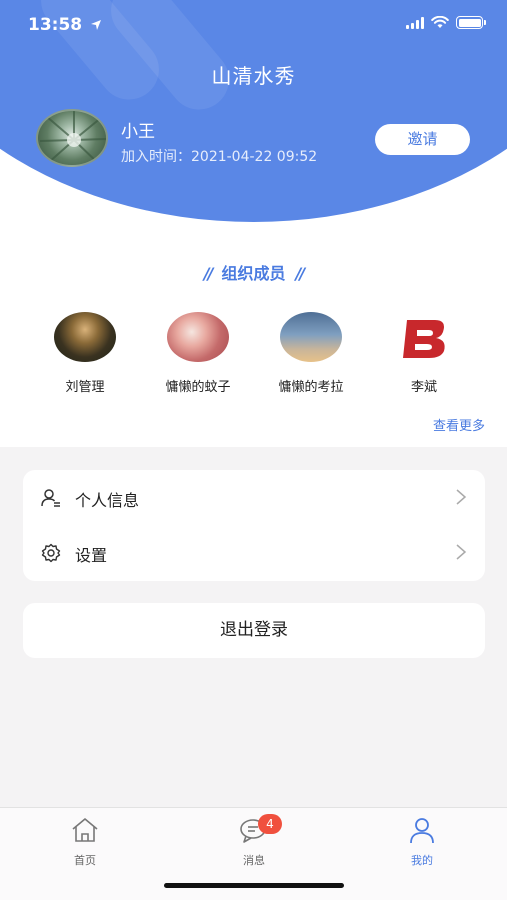 The width and height of the screenshot is (507, 900). I want to click on tab-label: 我的, so click(422, 860).